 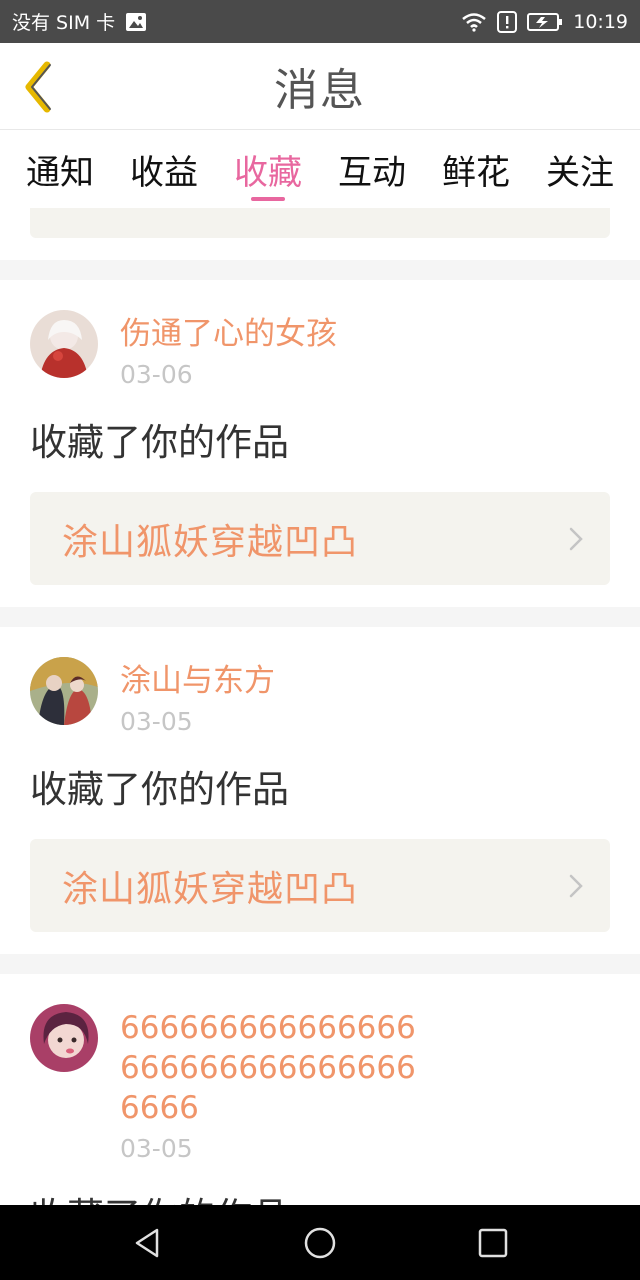 I want to click on message-card-partial, so click(x=320, y=234).